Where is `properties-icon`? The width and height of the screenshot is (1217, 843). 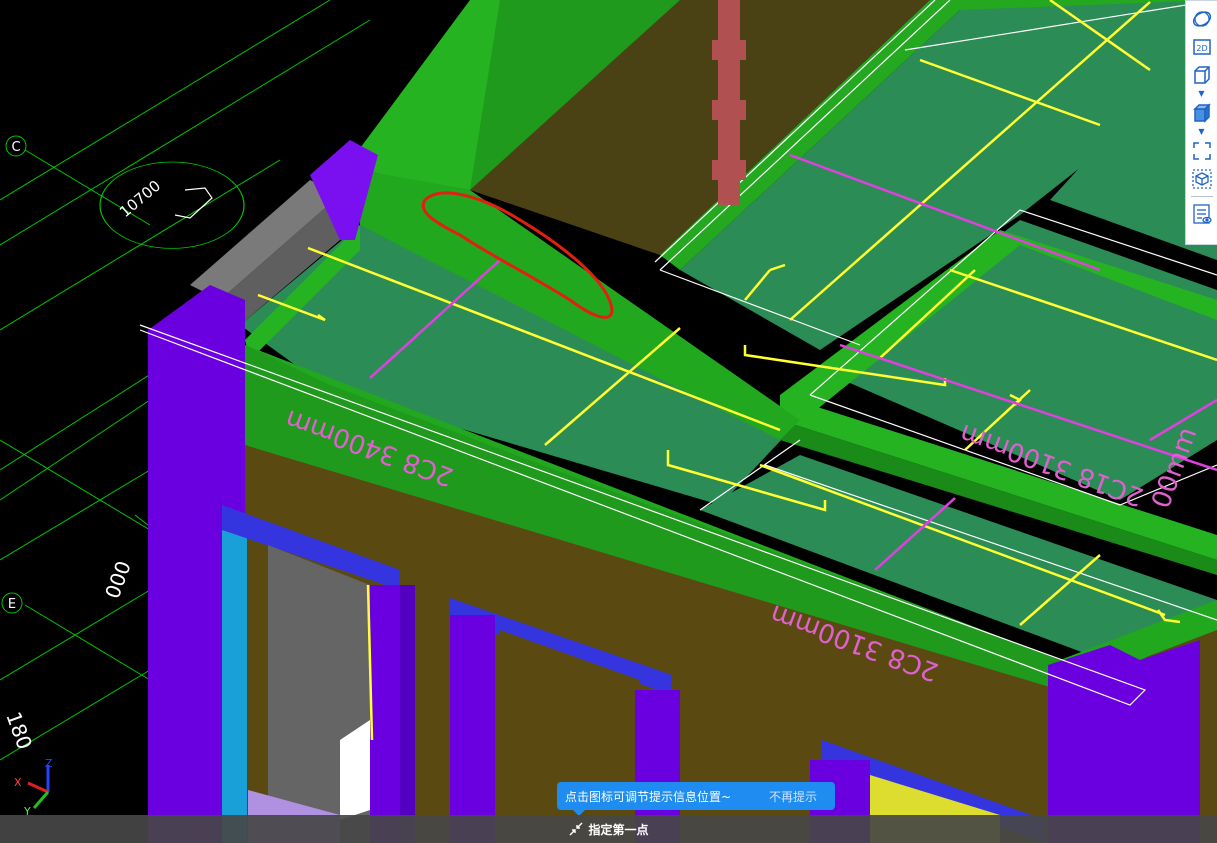
properties-icon is located at coordinates (1202, 214).